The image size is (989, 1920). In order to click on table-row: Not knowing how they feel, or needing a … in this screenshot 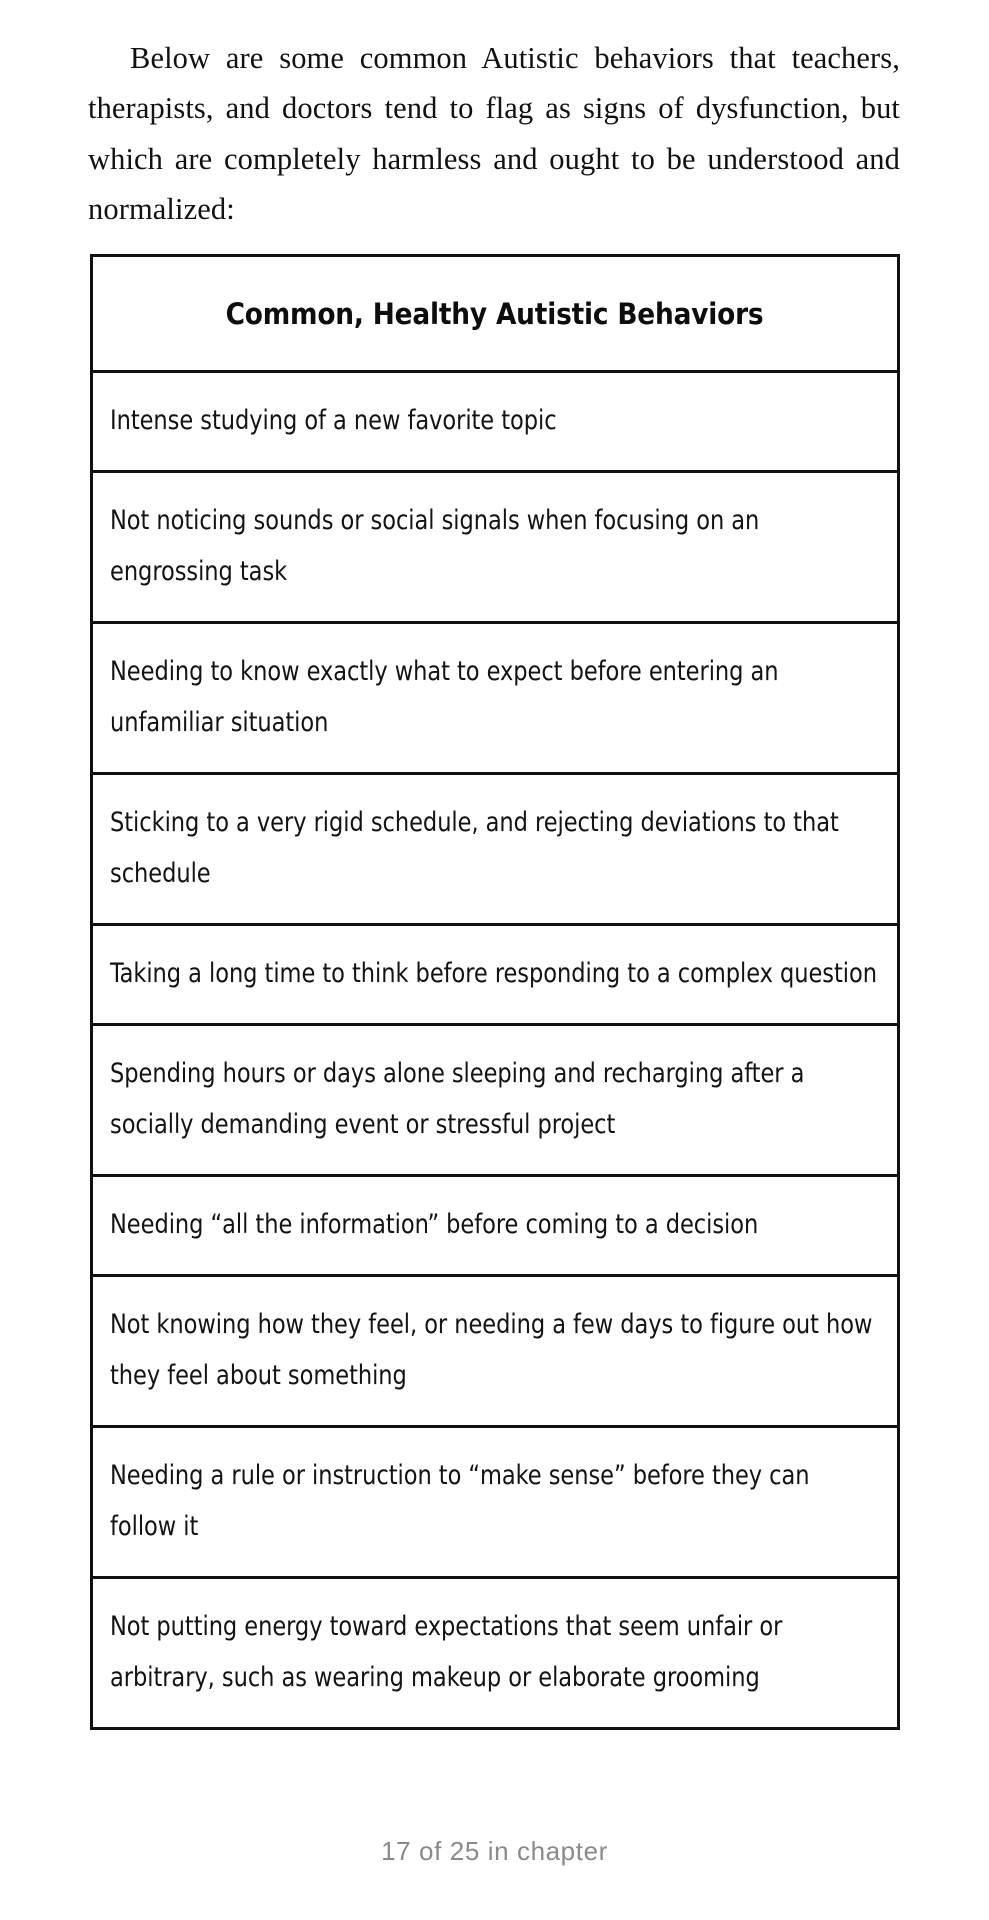, I will do `click(495, 1352)`.